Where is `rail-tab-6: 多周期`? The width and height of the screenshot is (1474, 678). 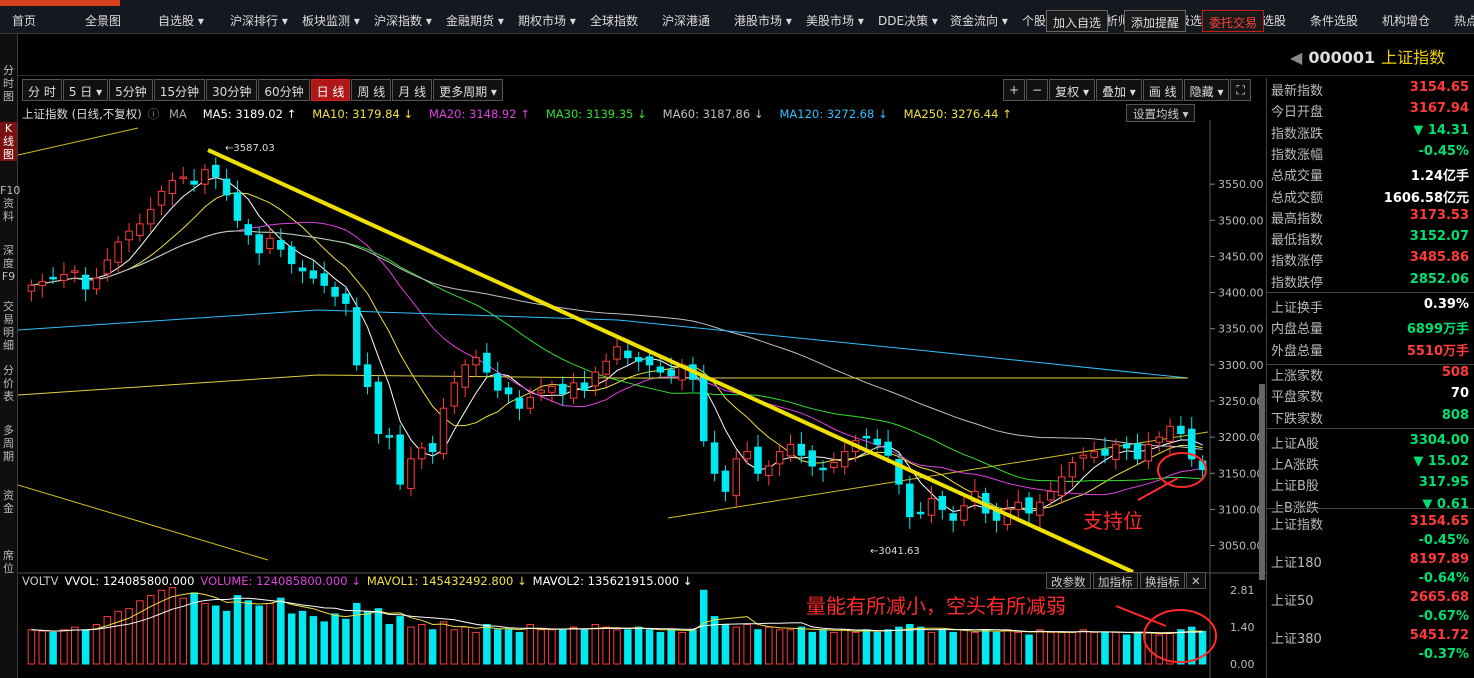 rail-tab-6: 多周期 is located at coordinates (8, 443).